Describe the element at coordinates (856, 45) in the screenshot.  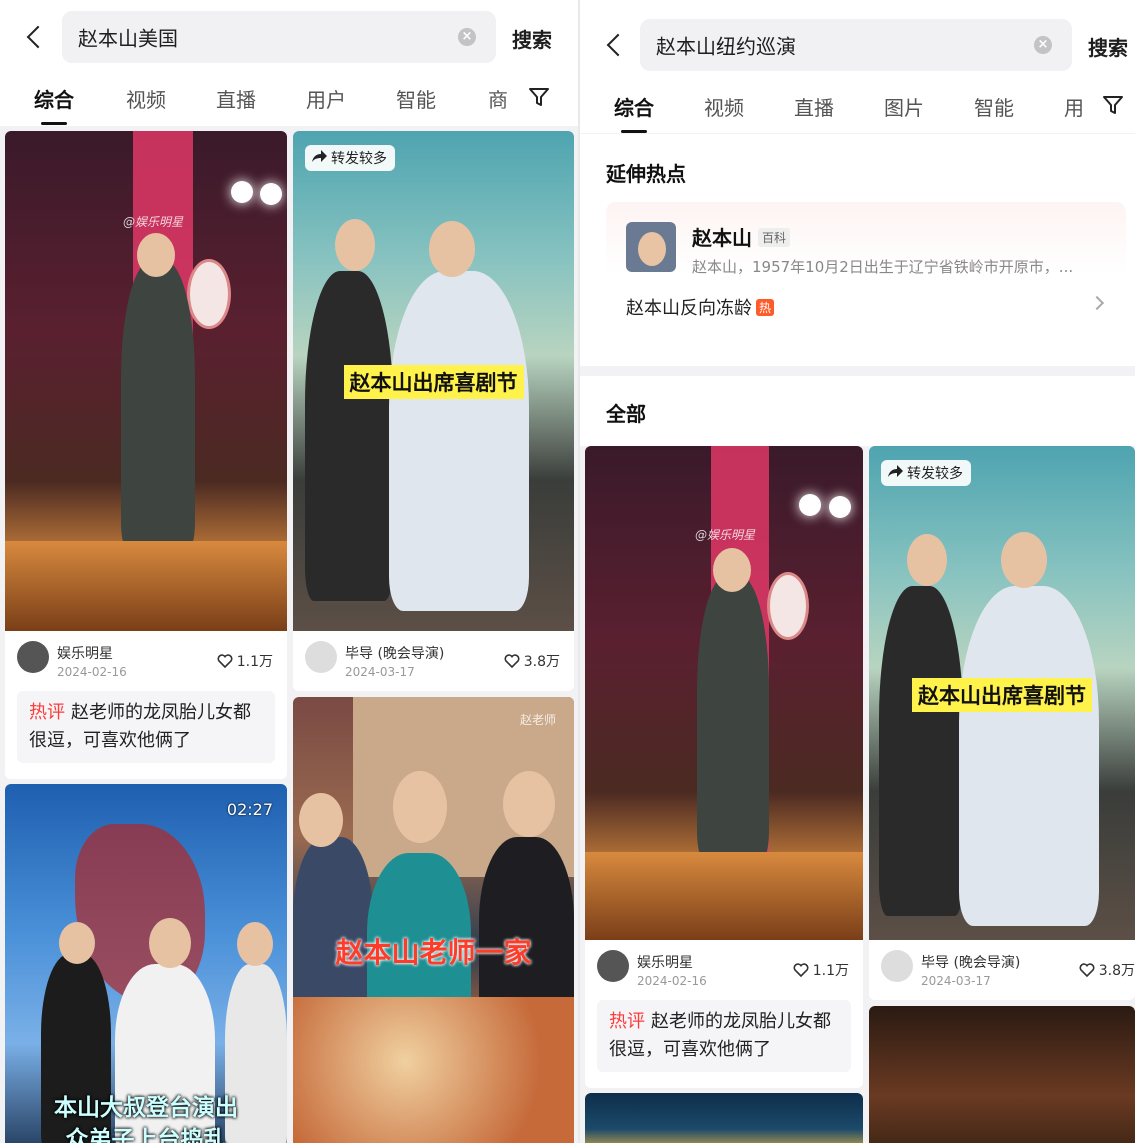
I see `search-input: 赵本山纽约巡演 ×` at that location.